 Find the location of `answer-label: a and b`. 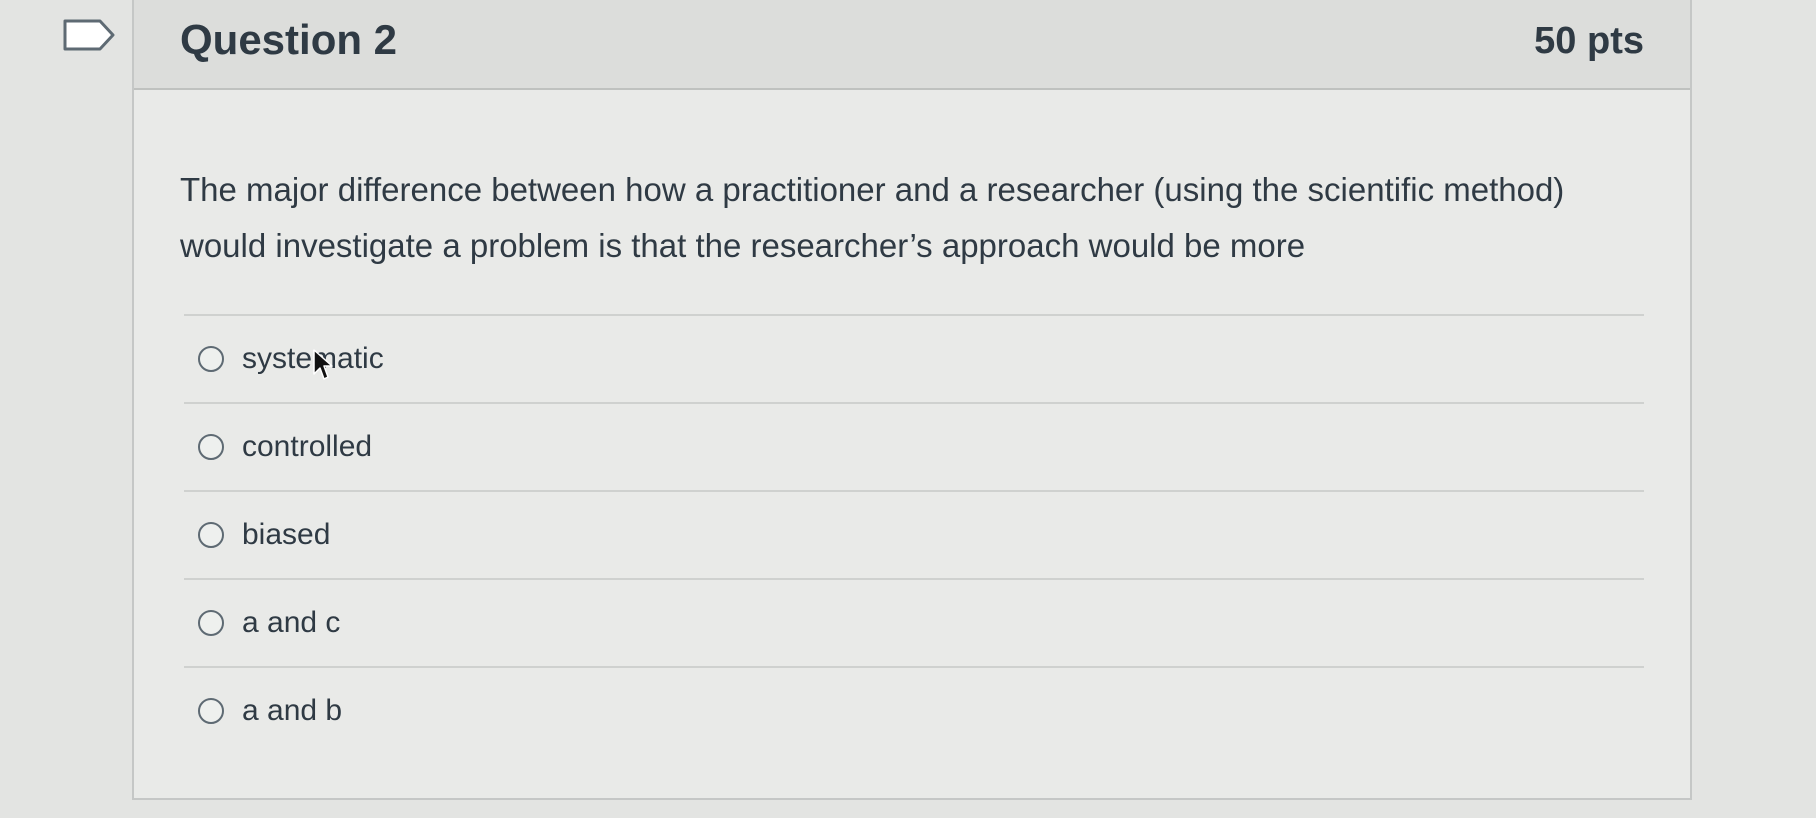

answer-label: a and b is located at coordinates (292, 711).